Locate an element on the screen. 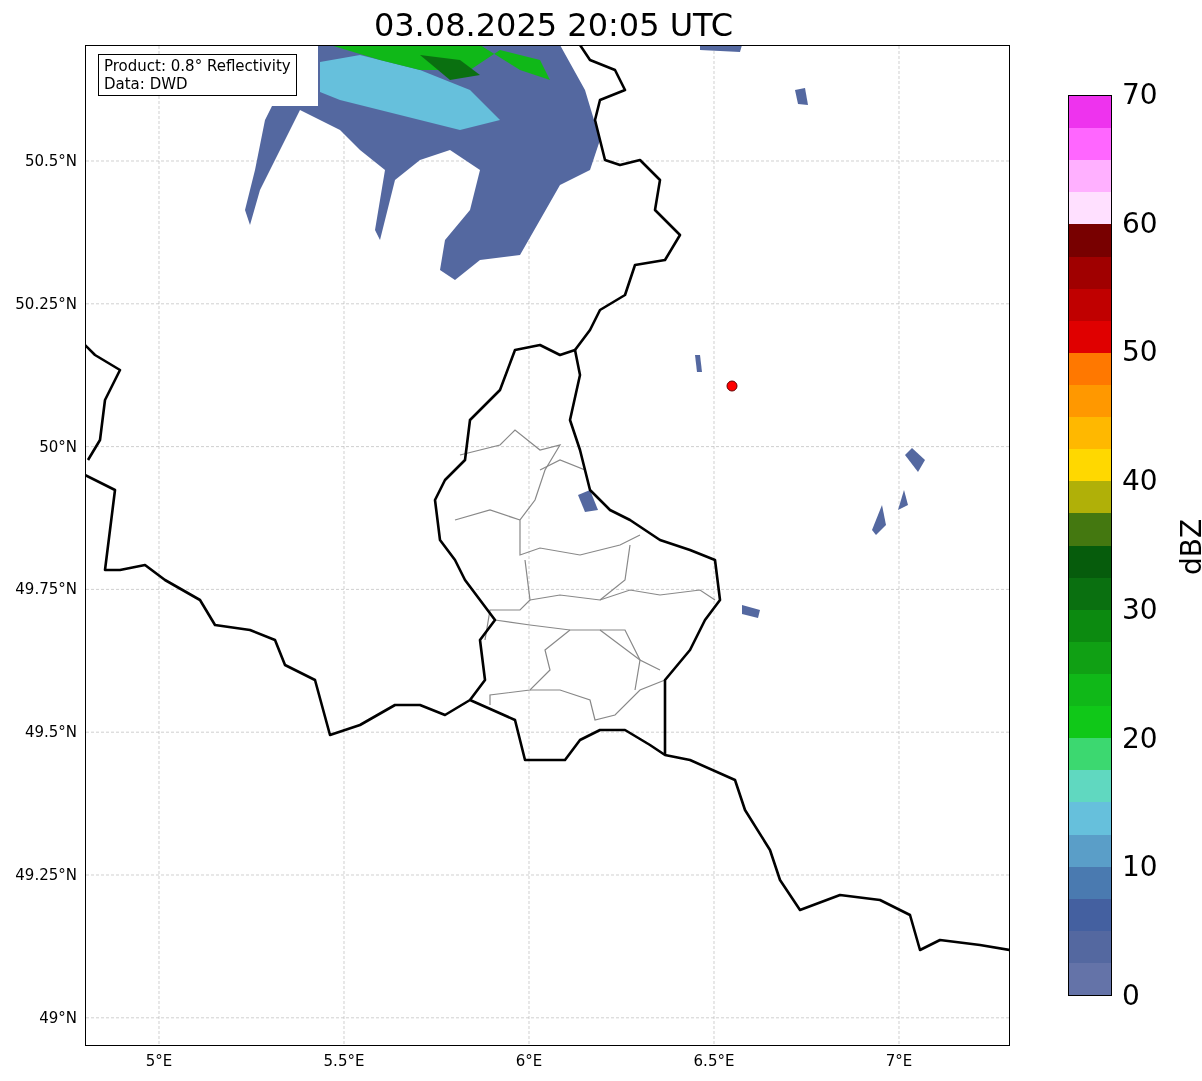  longitude-label: 6.5°E is located at coordinates (714, 1061).